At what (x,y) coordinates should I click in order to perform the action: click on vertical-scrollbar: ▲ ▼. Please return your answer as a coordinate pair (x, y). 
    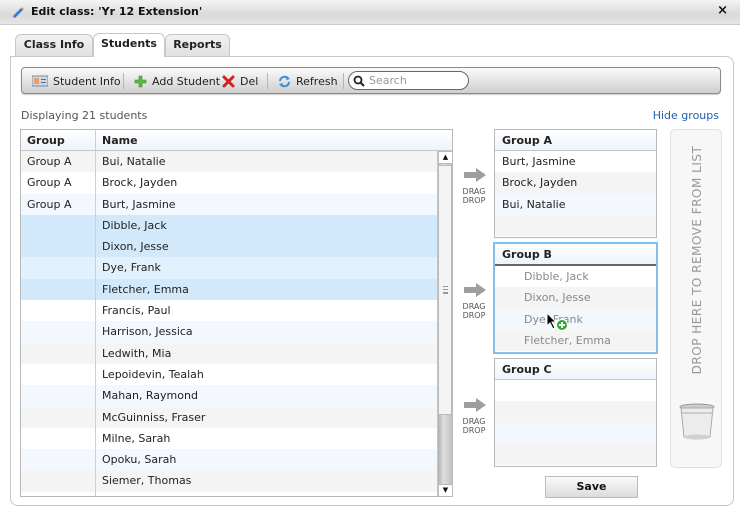
    Looking at the image, I should click on (444, 323).